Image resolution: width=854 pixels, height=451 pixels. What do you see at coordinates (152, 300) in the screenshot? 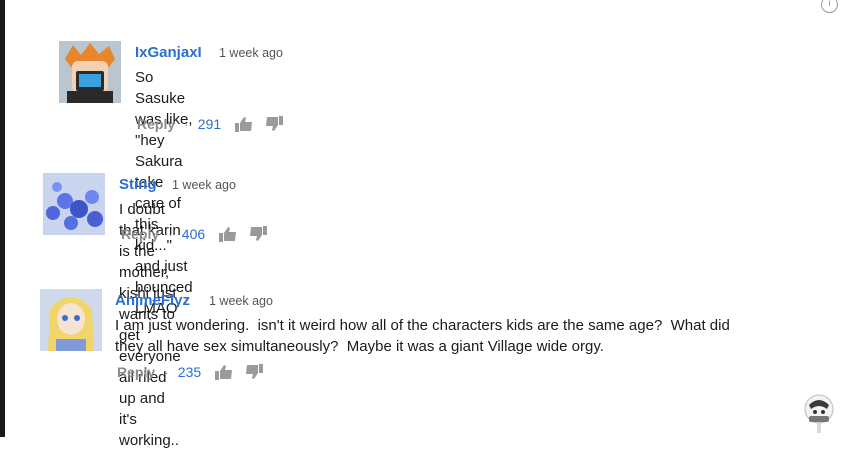
I see `author-name: AnimeFlyz` at bounding box center [152, 300].